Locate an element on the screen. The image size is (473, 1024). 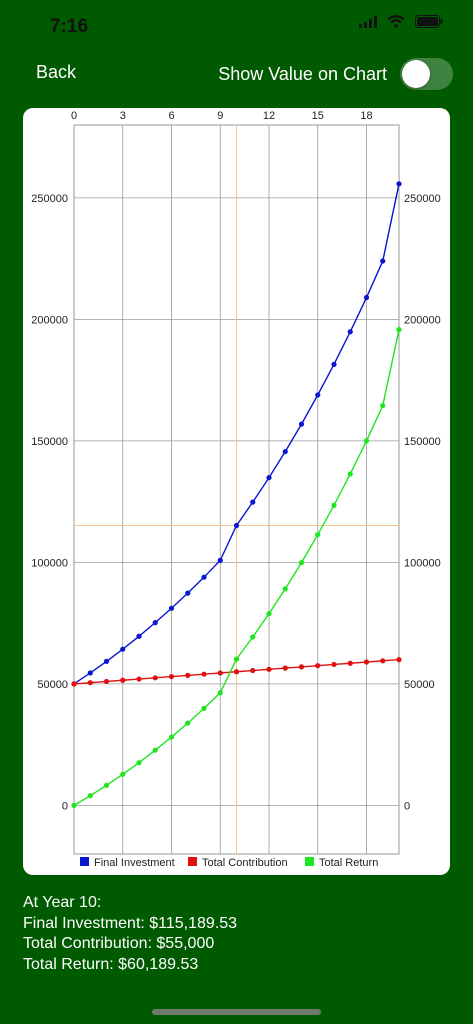
status-bar: 7:16 is located at coordinates (236, 25).